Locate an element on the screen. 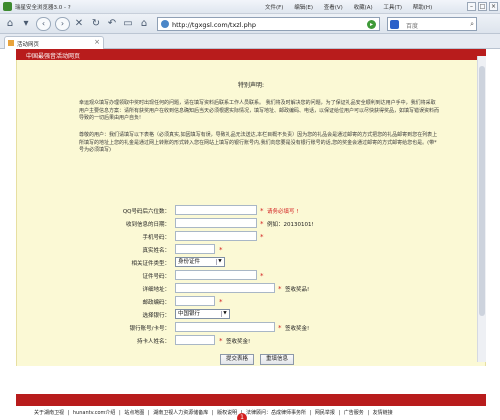  submit-button: 提交表格 is located at coordinates (237, 359).